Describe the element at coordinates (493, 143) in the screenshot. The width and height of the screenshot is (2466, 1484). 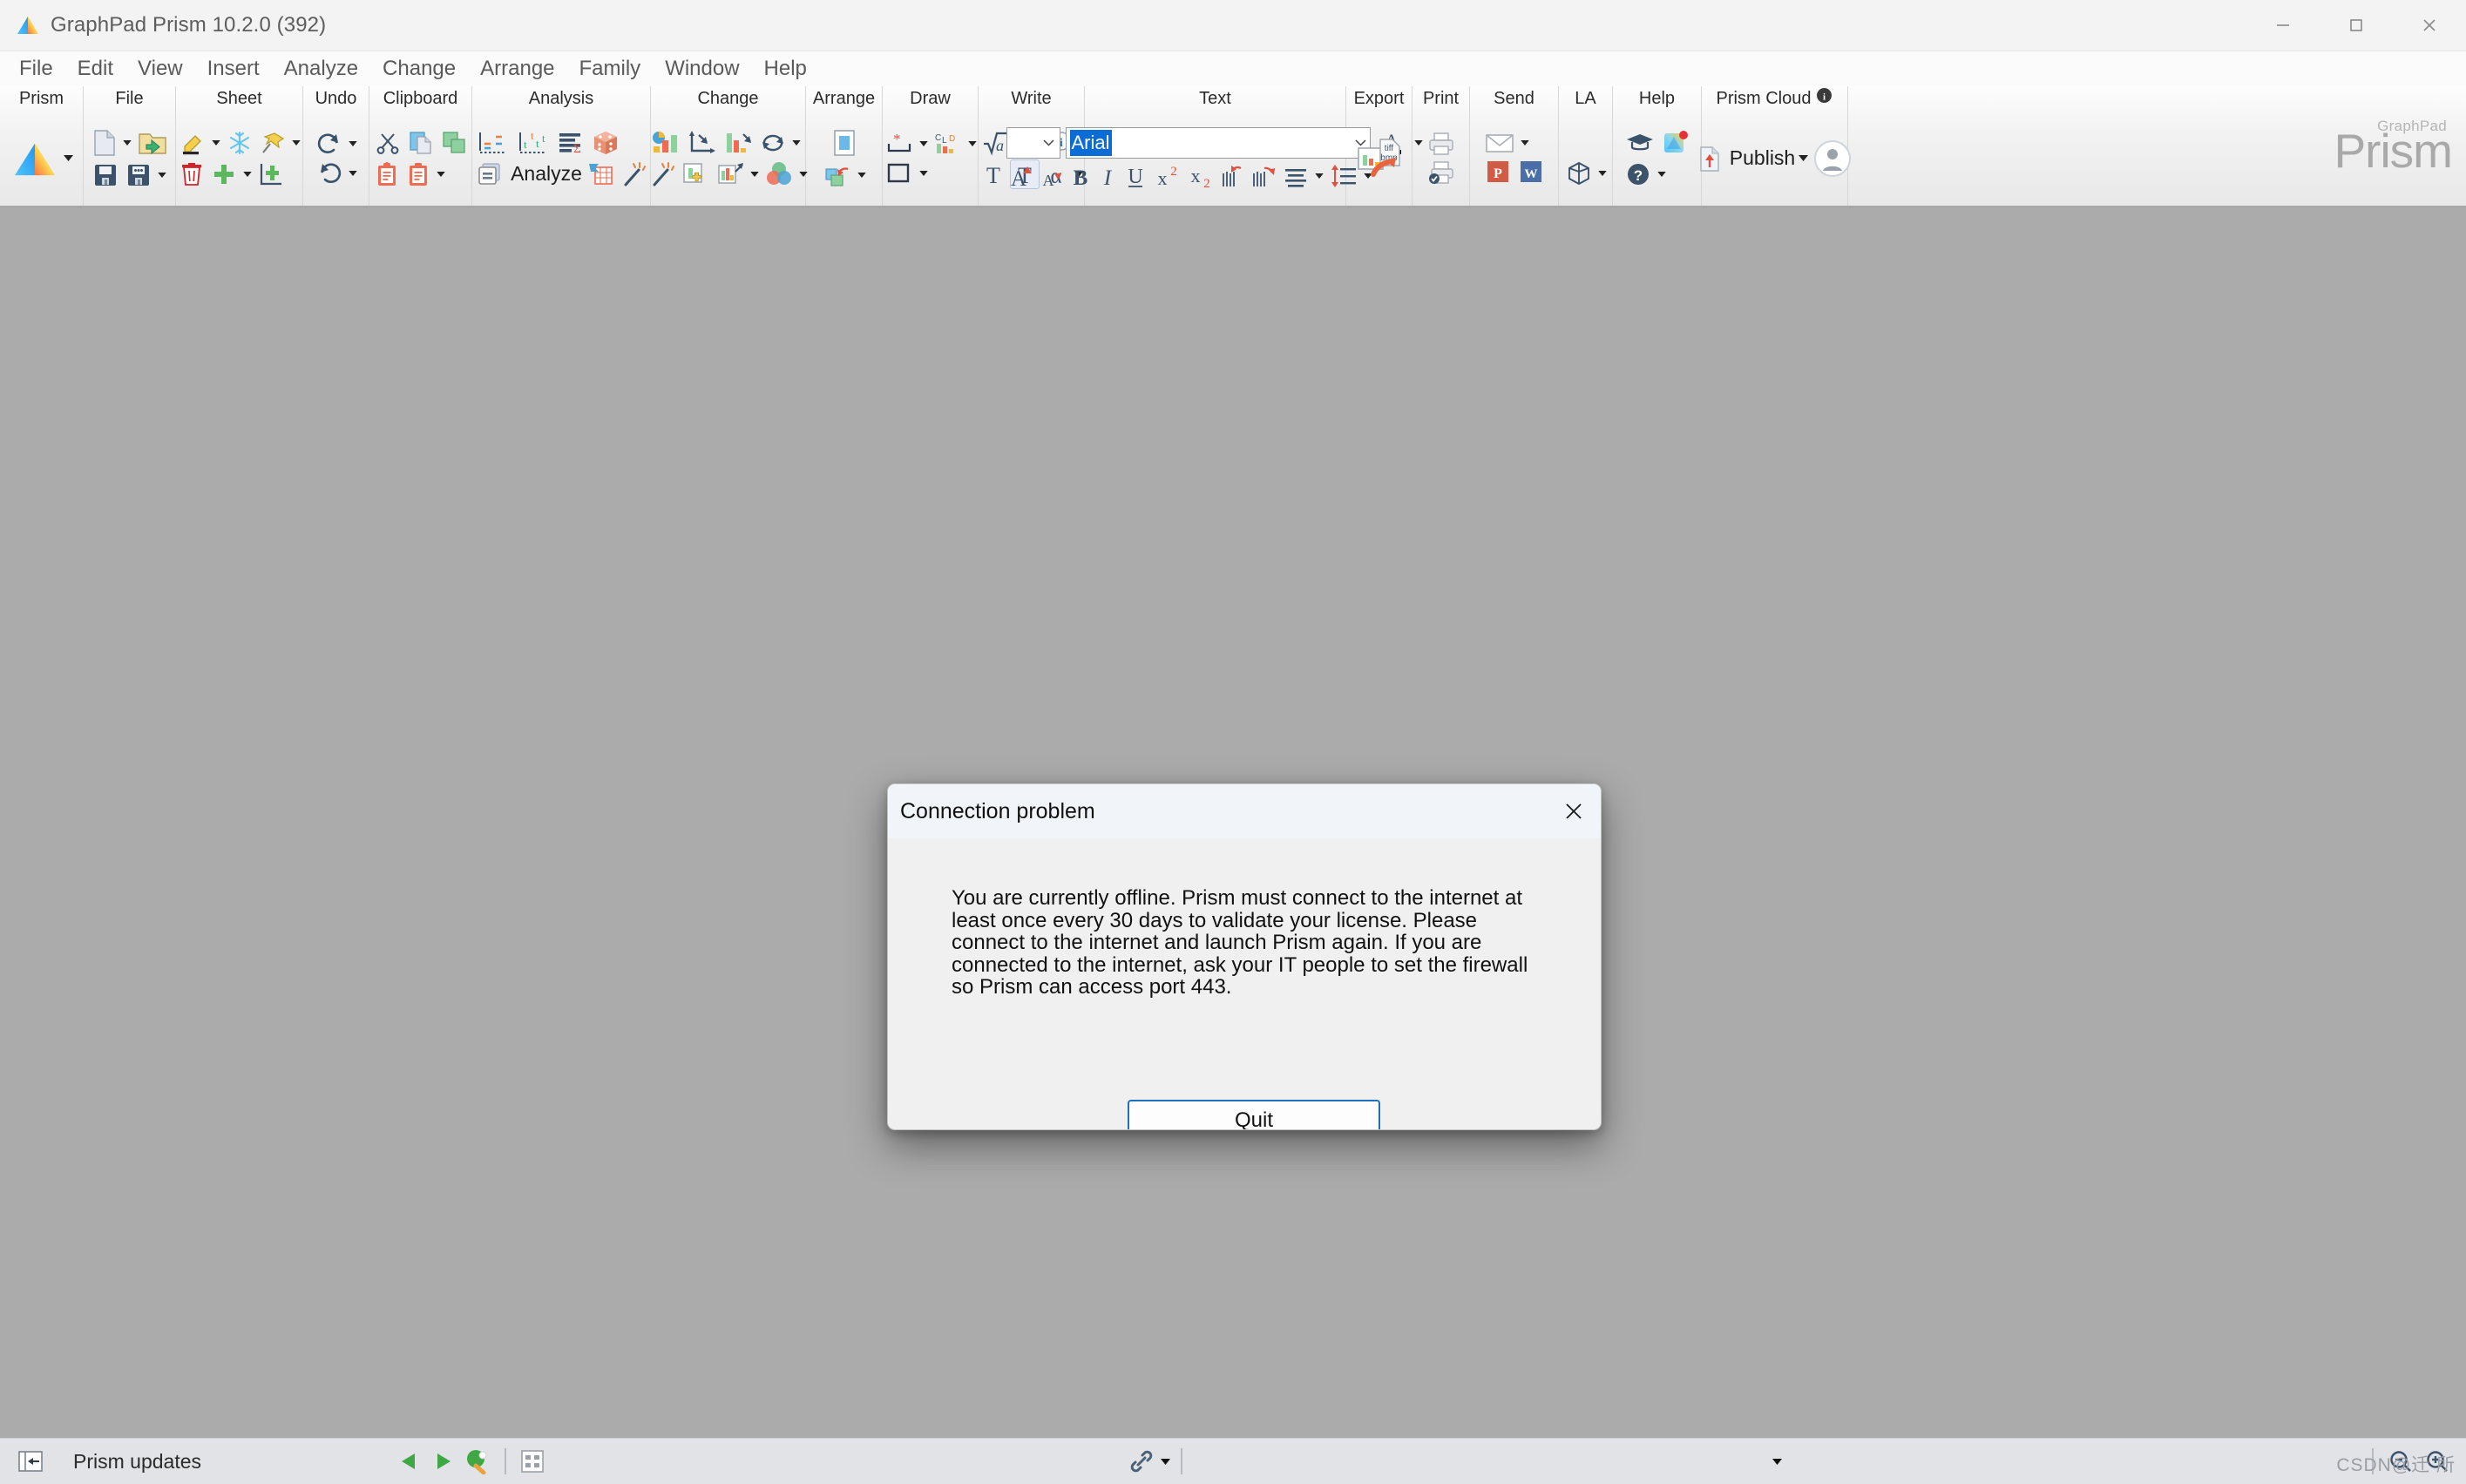
I see `interpolate-icon` at that location.